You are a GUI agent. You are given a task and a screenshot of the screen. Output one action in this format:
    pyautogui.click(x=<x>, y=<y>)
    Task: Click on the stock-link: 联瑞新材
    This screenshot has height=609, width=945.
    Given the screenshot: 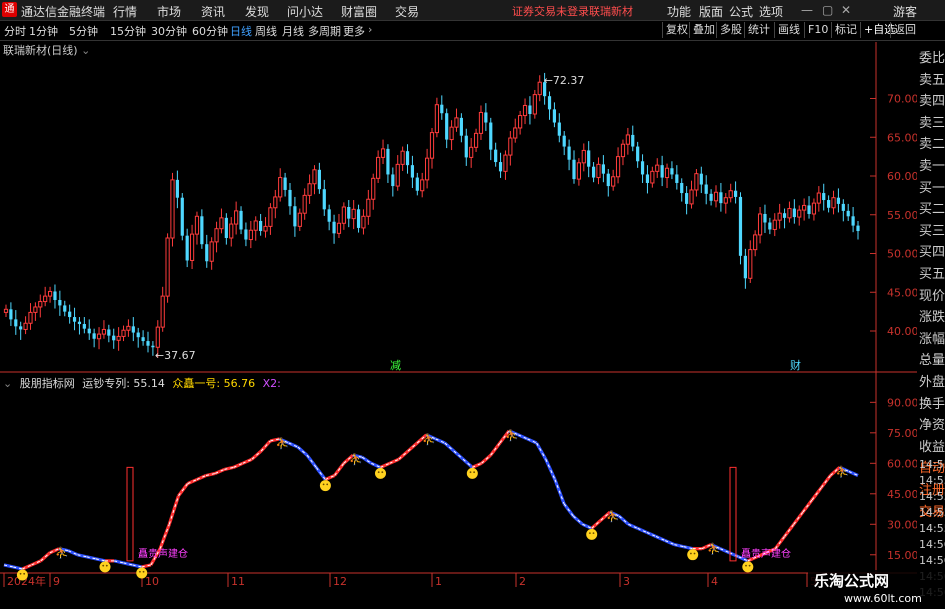 What is the action you would take?
    pyautogui.click(x=611, y=11)
    